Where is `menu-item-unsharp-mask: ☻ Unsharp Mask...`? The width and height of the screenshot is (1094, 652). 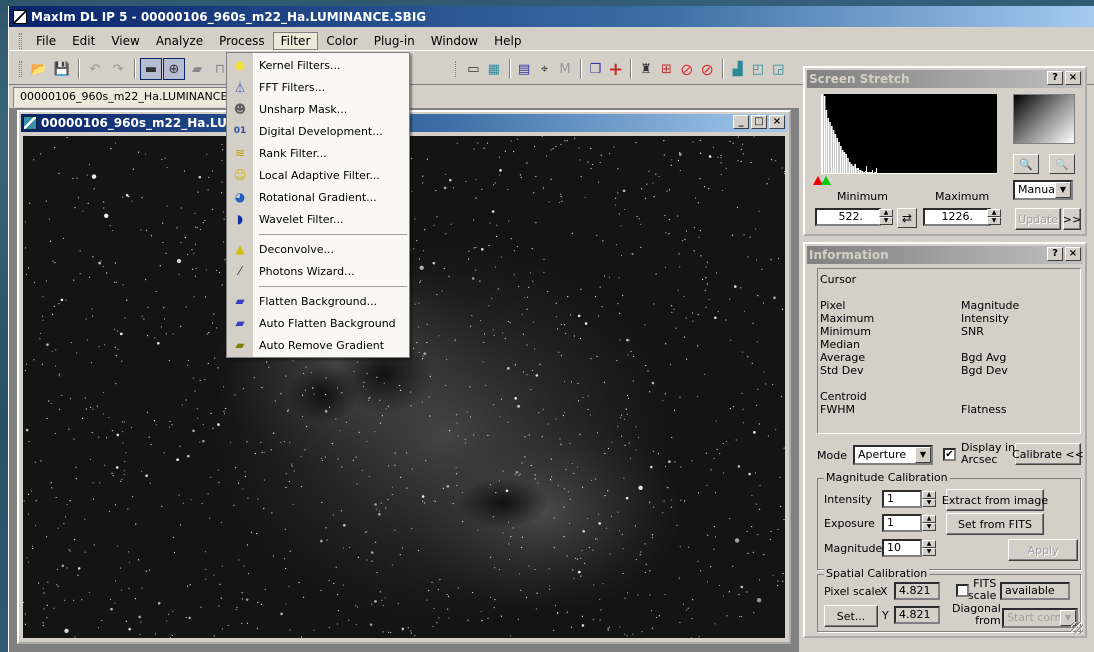 menu-item-unsharp-mask: ☻ Unsharp Mask... is located at coordinates (318, 109).